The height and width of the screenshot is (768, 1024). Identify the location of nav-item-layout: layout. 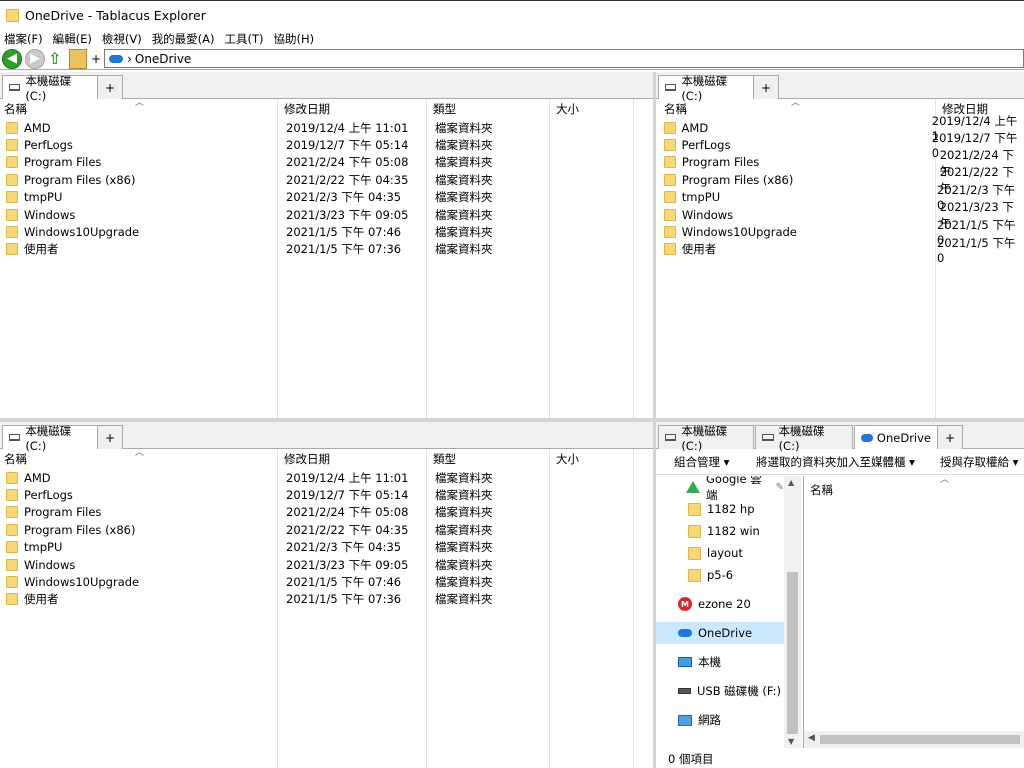
(720, 553).